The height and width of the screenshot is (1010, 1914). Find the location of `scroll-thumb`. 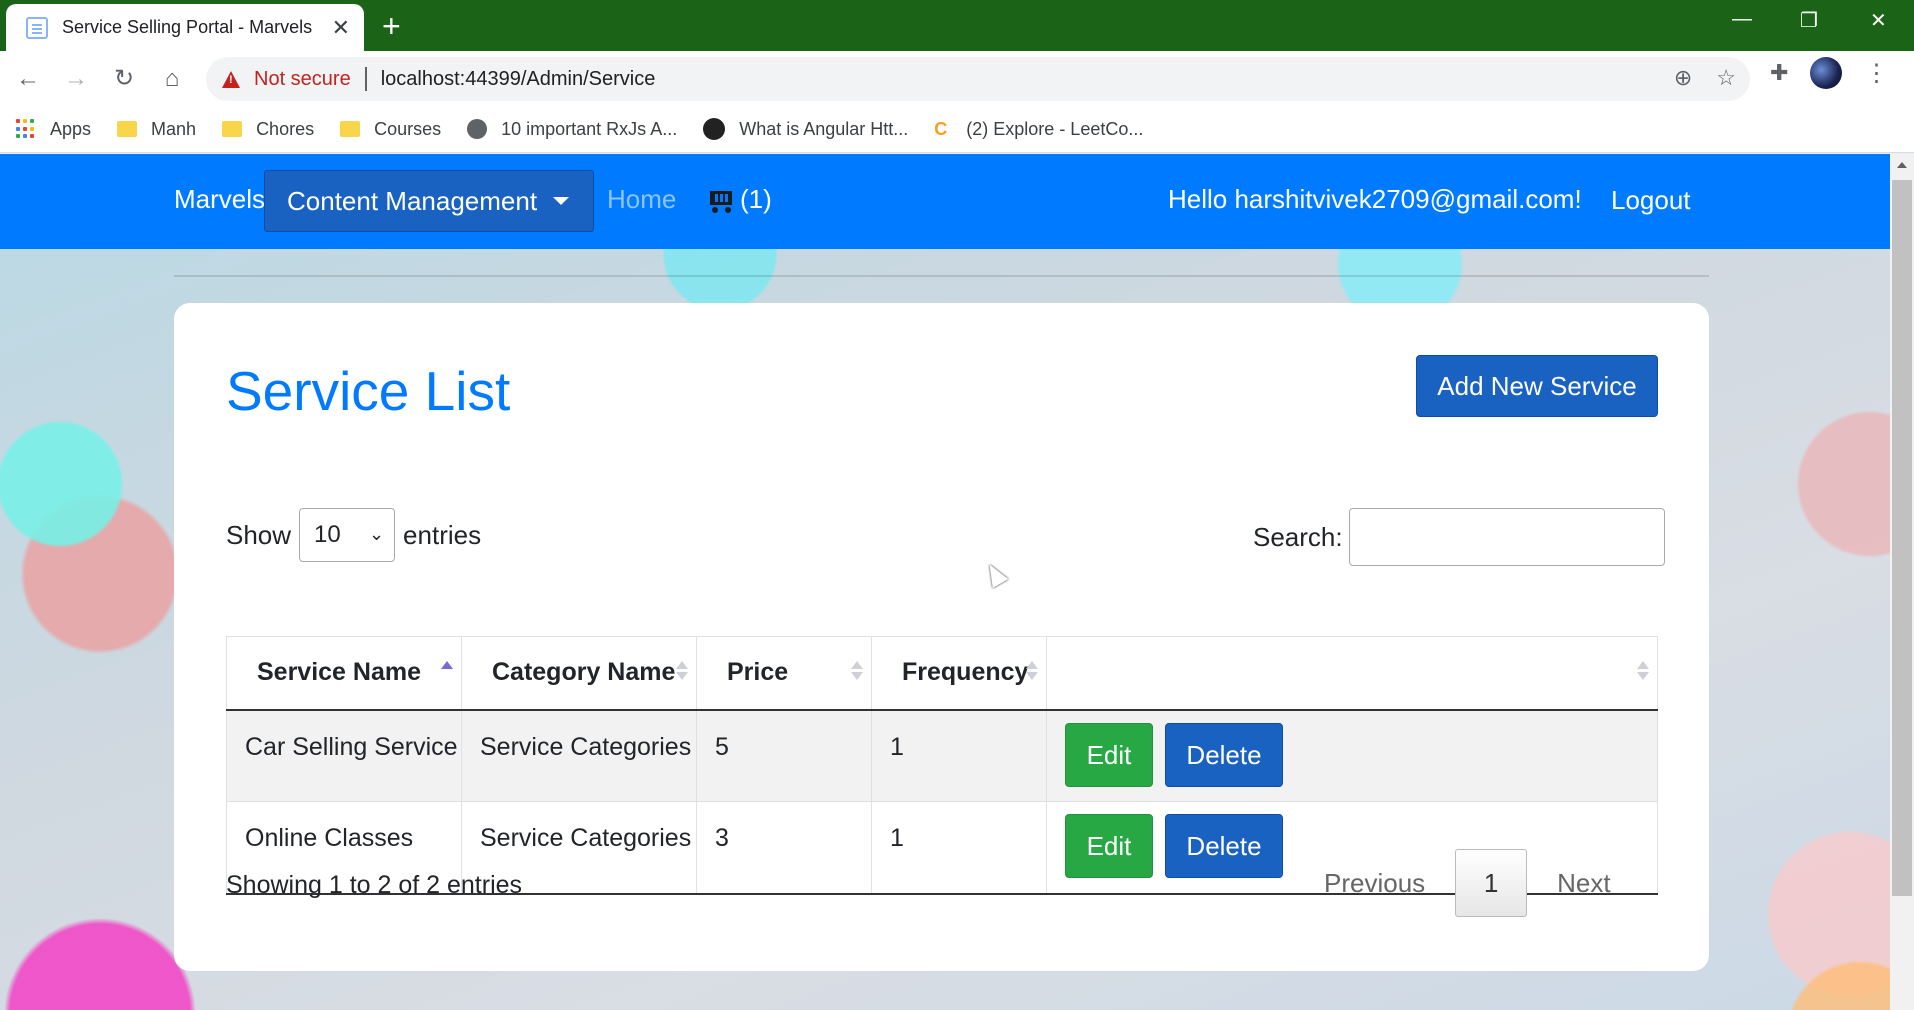

scroll-thumb is located at coordinates (1902, 538).